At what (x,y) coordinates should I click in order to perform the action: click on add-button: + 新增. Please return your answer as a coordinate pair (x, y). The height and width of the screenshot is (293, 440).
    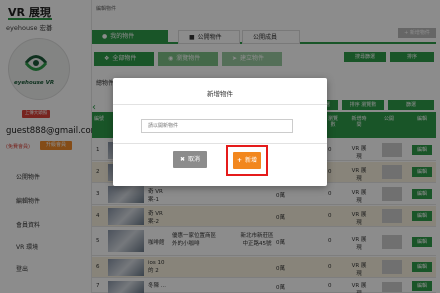
    Looking at the image, I should click on (247, 160).